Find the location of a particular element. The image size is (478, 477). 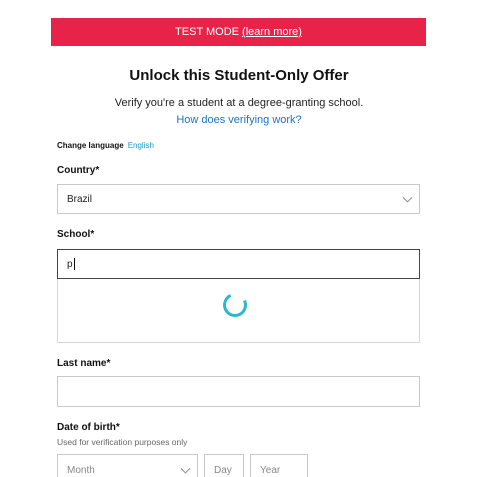

school-label: School* is located at coordinates (76, 234).